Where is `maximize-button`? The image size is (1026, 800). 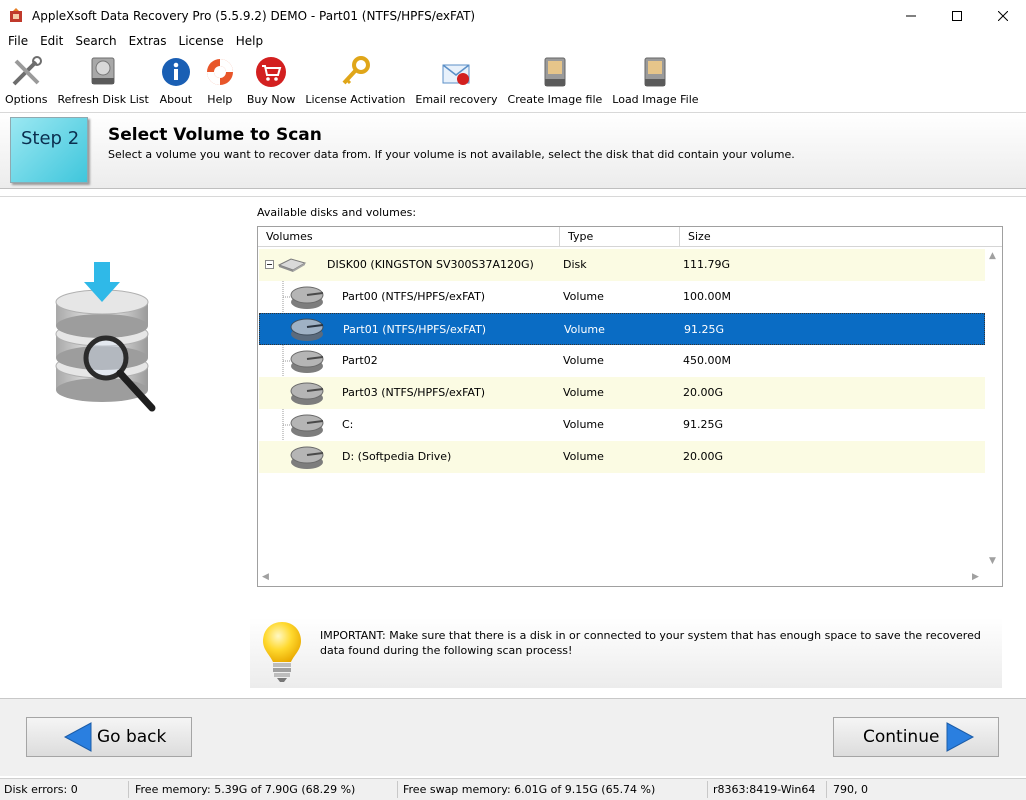
maximize-button is located at coordinates (957, 15).